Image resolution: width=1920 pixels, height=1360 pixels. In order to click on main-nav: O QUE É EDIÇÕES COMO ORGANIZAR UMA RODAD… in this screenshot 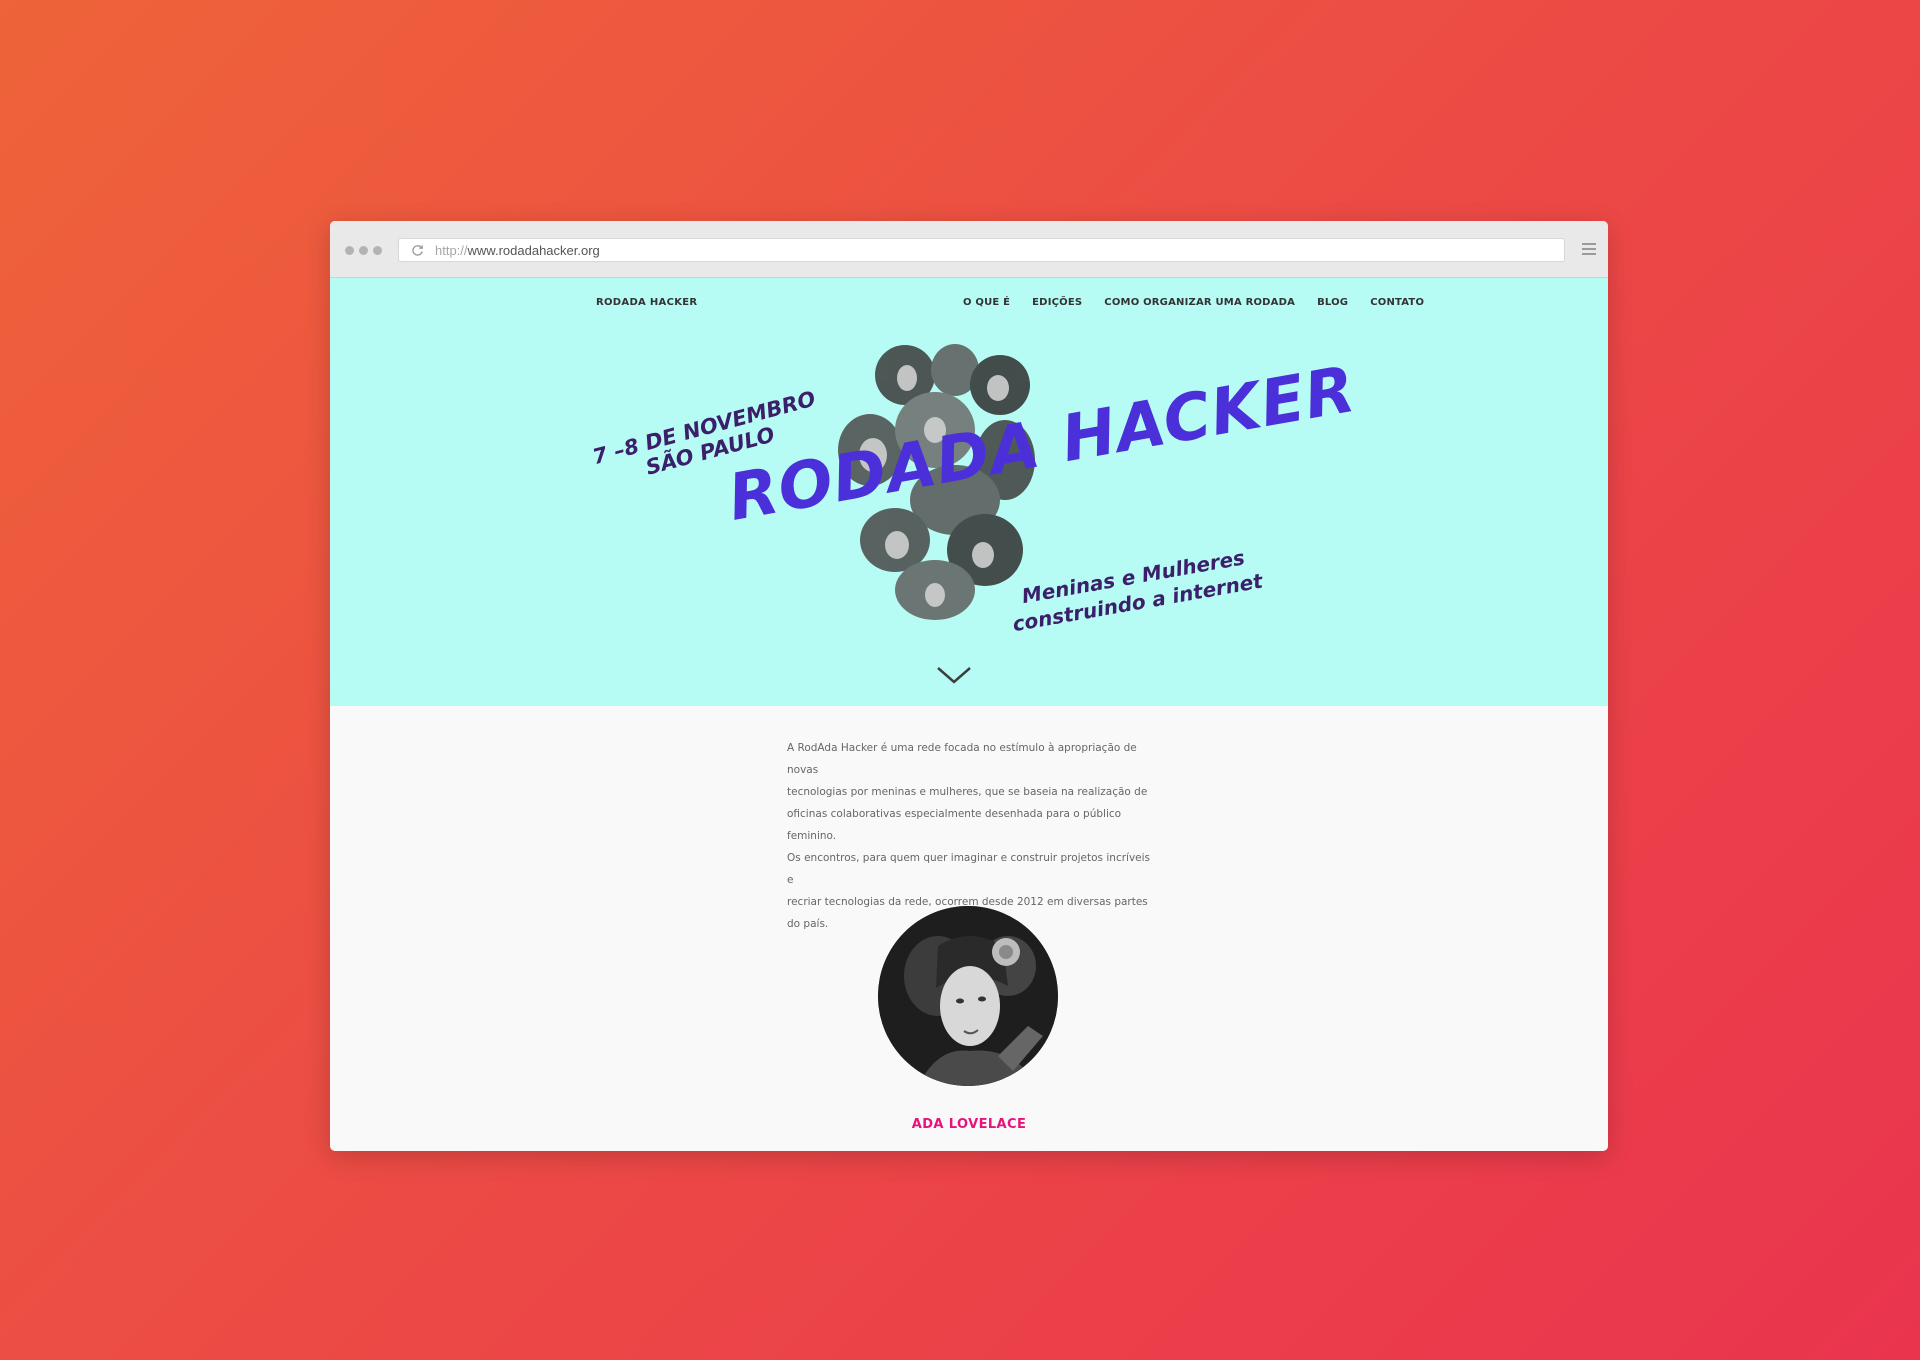, I will do `click(1193, 302)`.